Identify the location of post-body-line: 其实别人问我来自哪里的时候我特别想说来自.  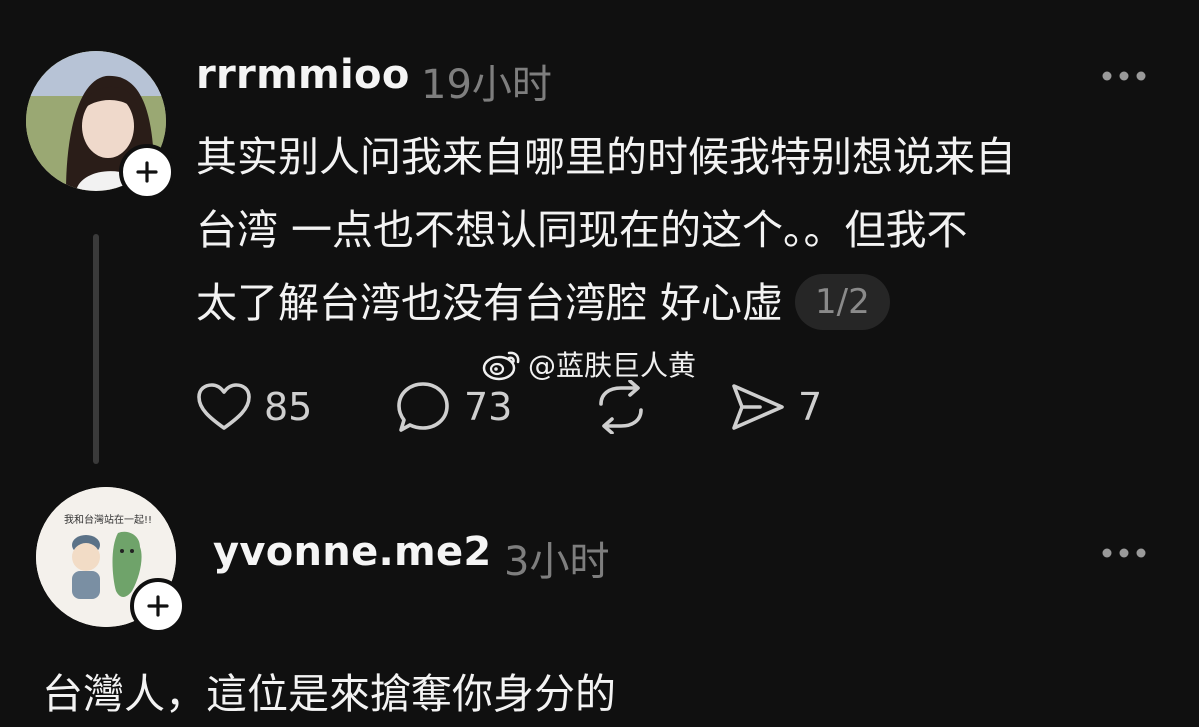
(606, 157).